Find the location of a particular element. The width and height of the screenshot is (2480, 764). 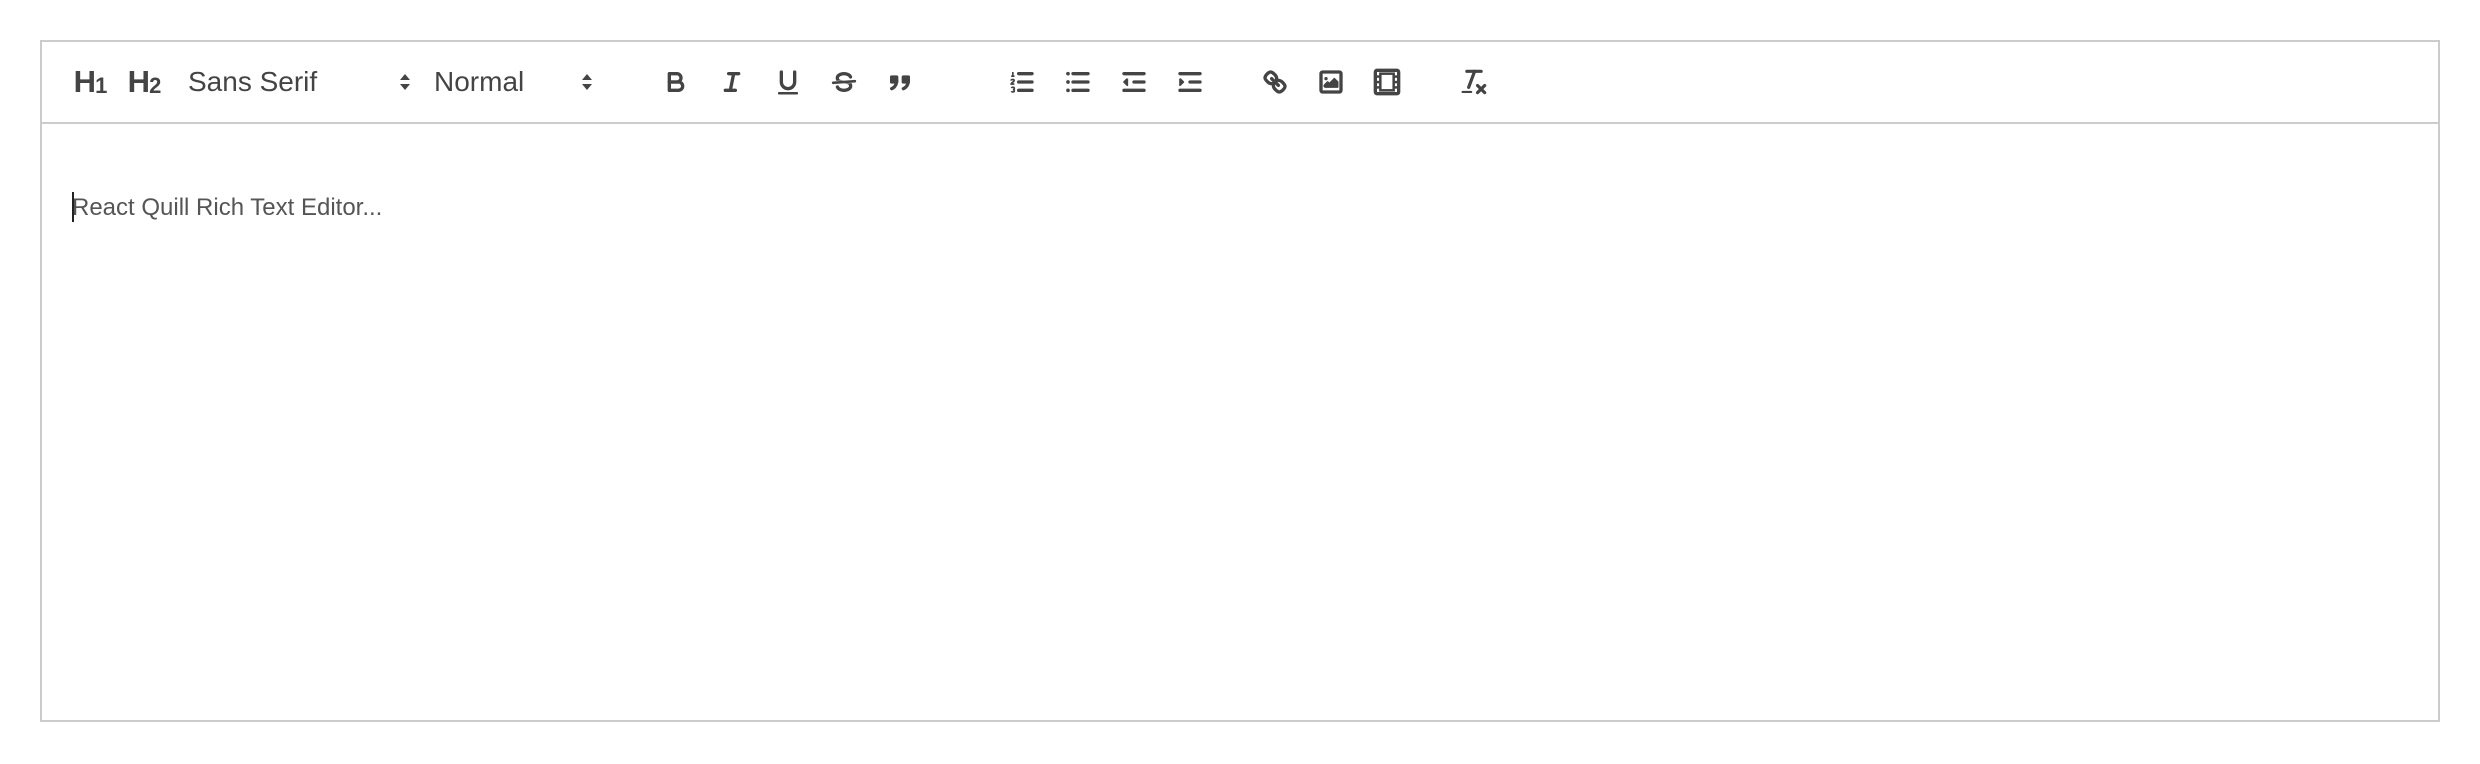

underline-button is located at coordinates (788, 82).